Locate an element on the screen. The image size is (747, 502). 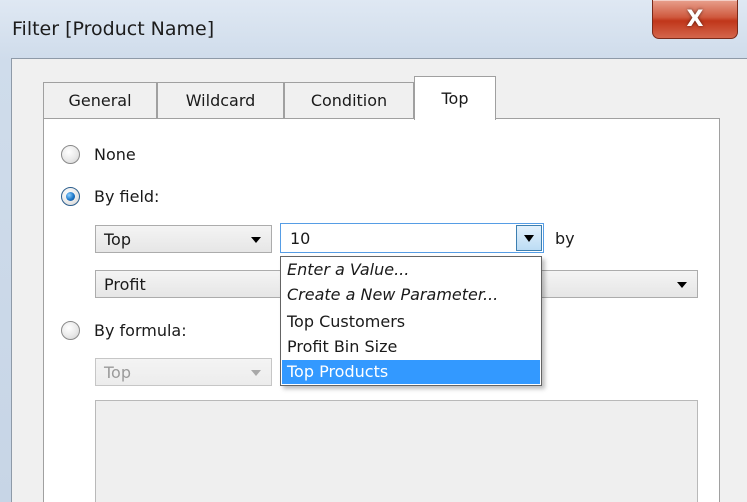
close-icon: X is located at coordinates (695, 19).